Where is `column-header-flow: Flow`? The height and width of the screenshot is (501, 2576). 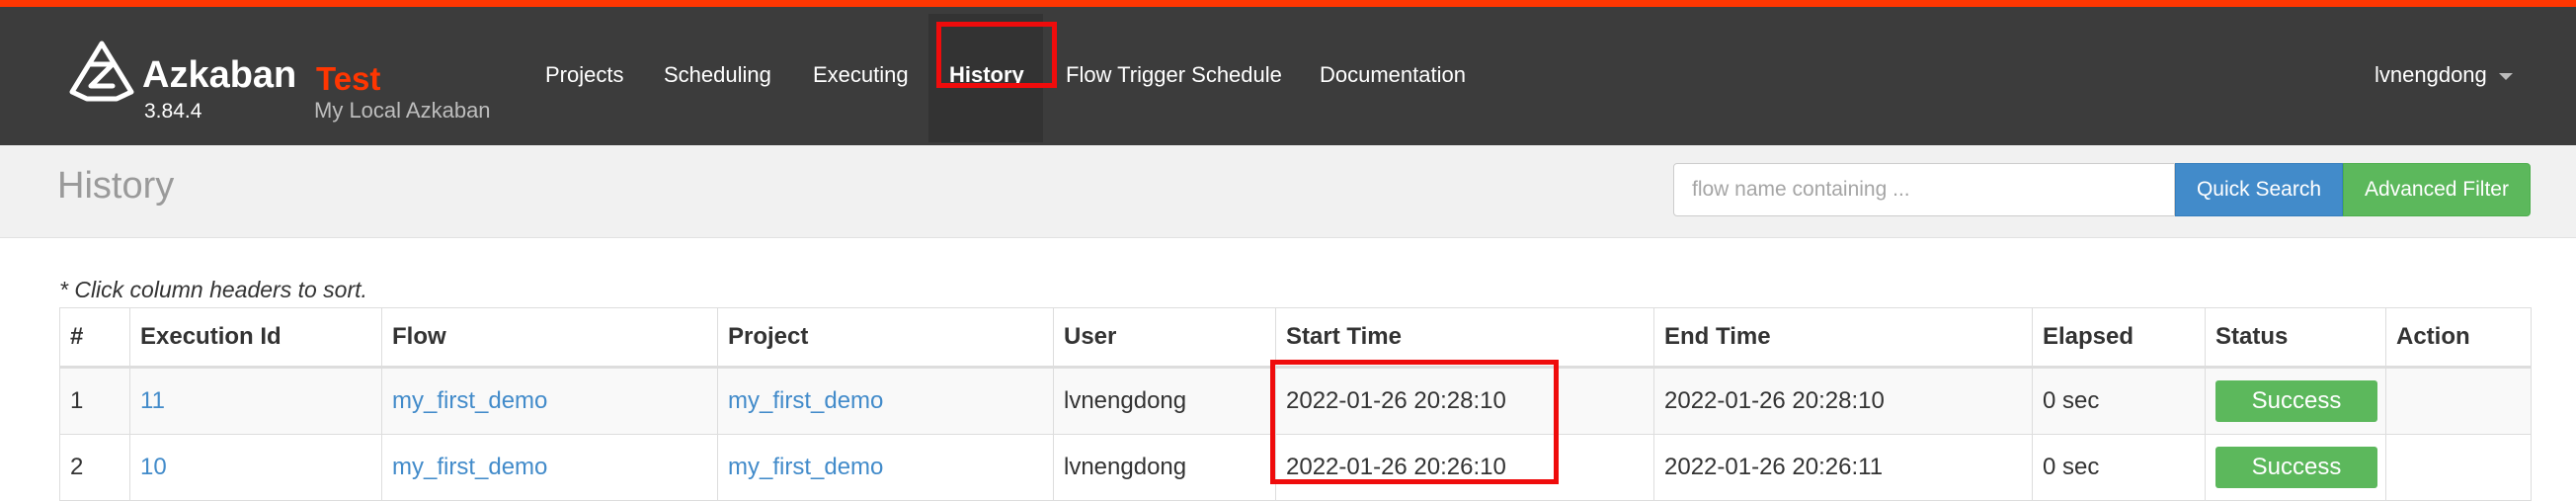 column-header-flow: Flow is located at coordinates (549, 338).